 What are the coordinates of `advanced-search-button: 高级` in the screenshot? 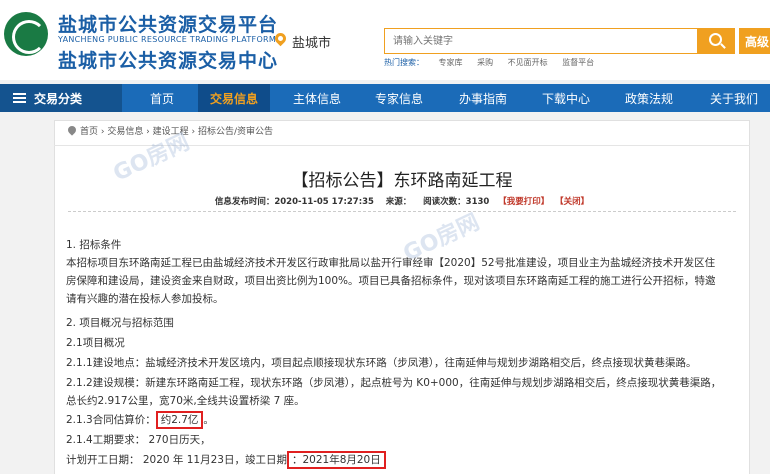 It's located at (754, 41).